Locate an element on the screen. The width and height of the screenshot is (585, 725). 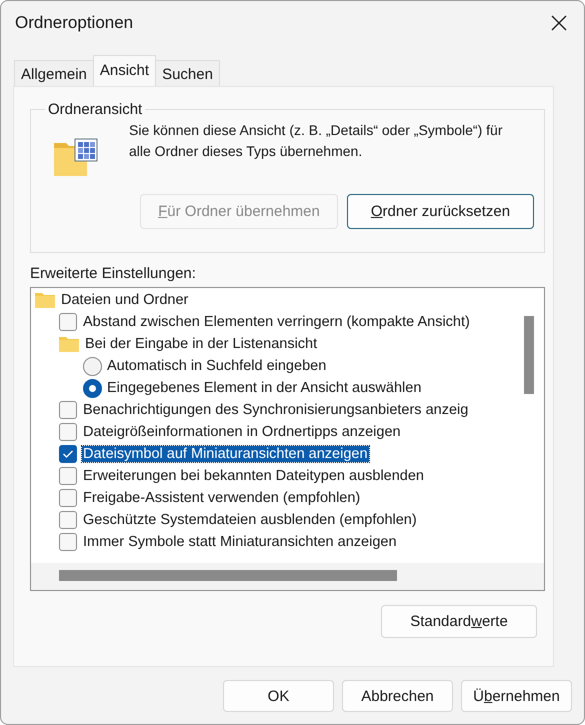
setting-label: Automatisch in Suchfeld eingeben is located at coordinates (217, 366).